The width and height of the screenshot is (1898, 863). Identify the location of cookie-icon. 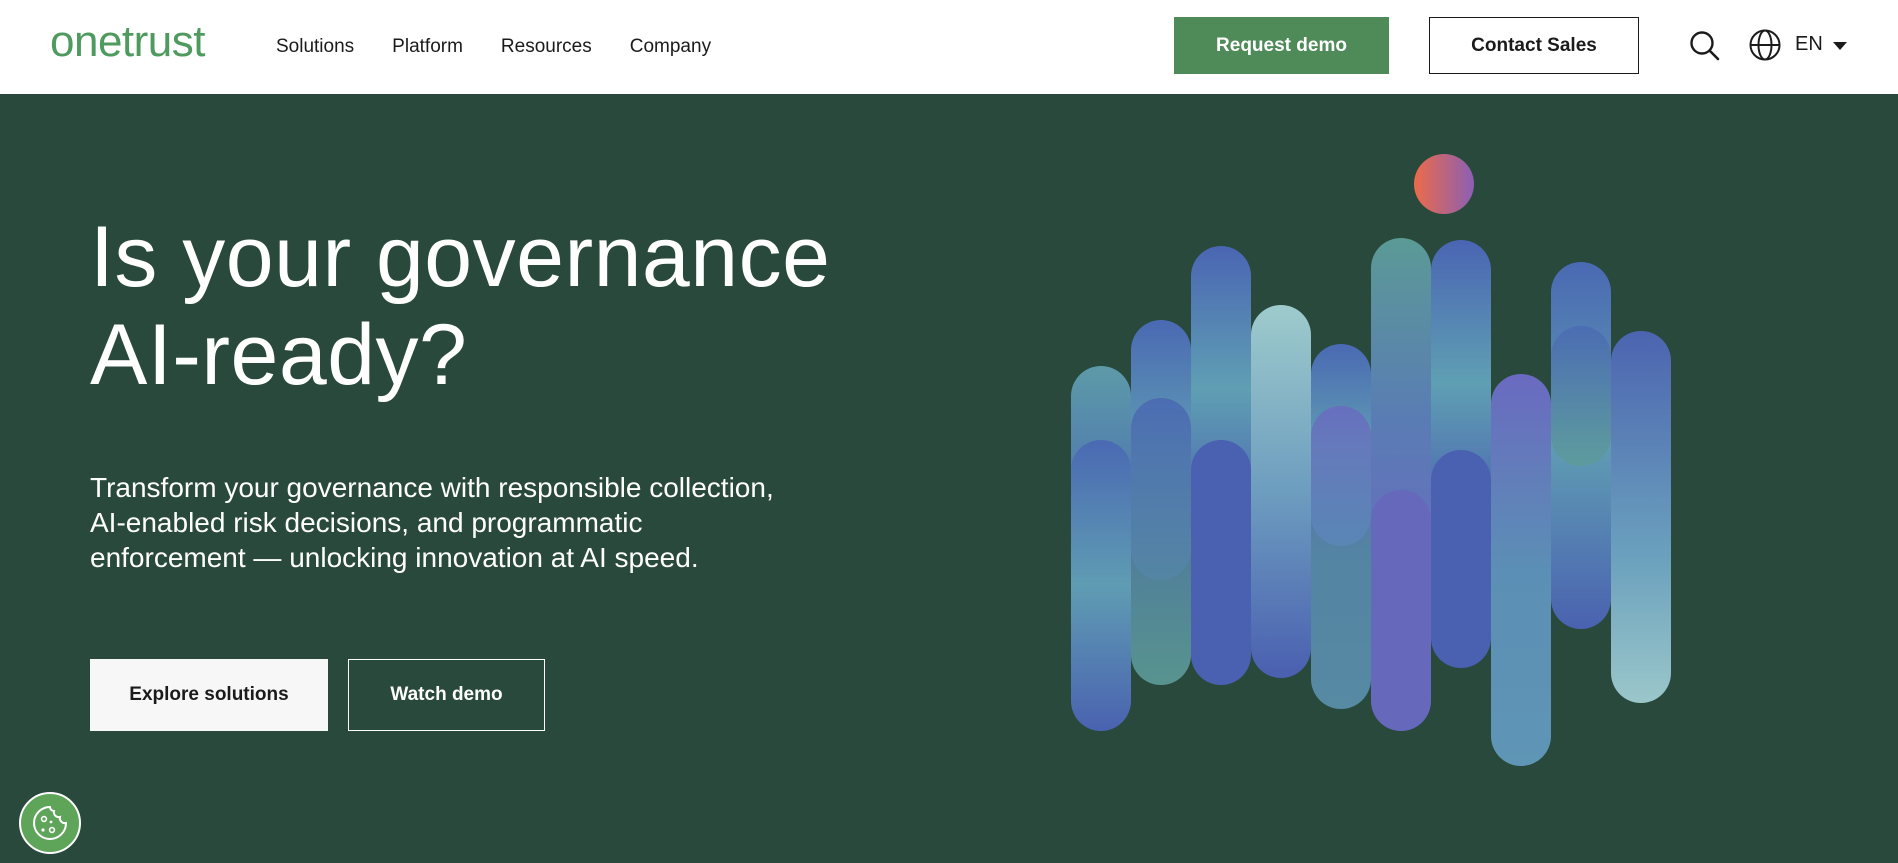
(50, 822).